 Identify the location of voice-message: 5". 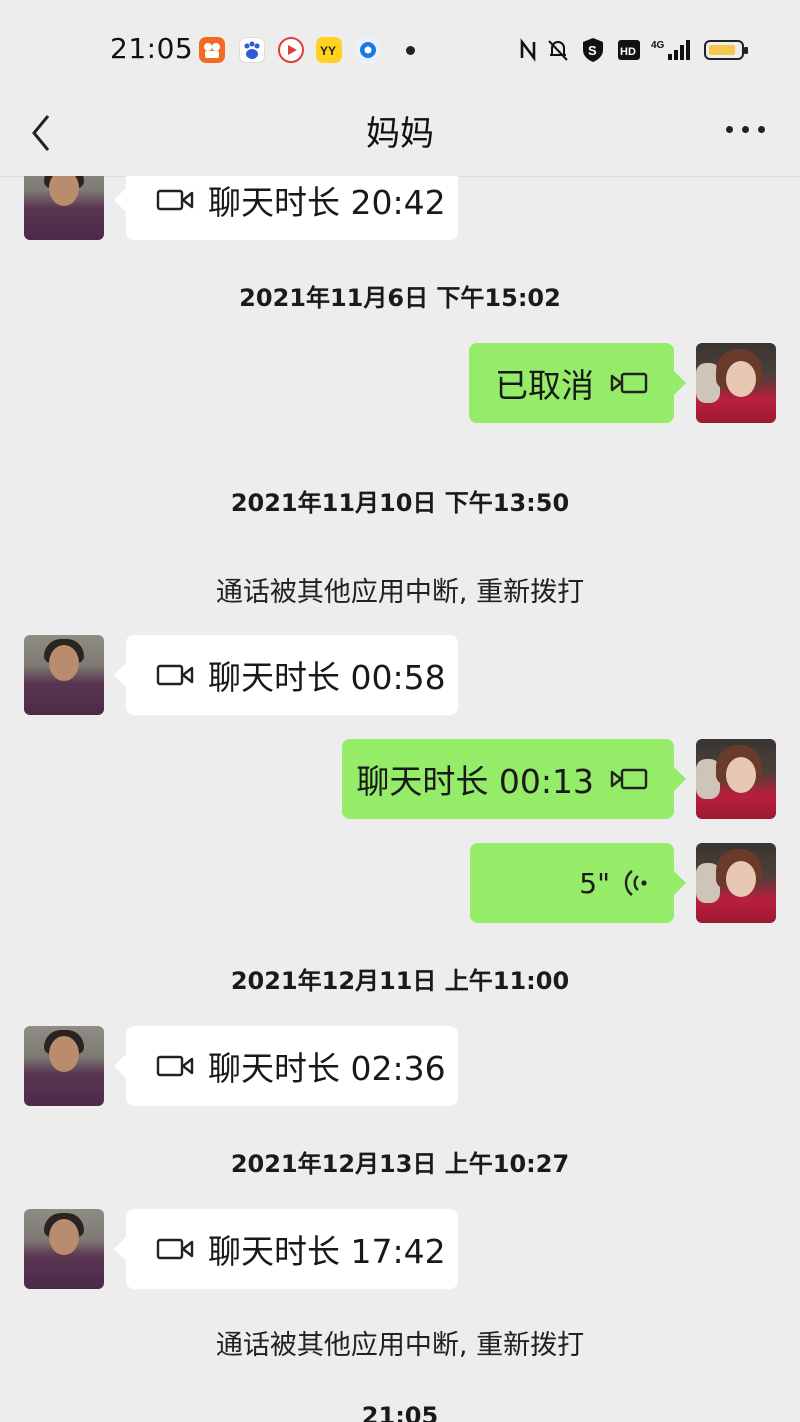
(578, 883).